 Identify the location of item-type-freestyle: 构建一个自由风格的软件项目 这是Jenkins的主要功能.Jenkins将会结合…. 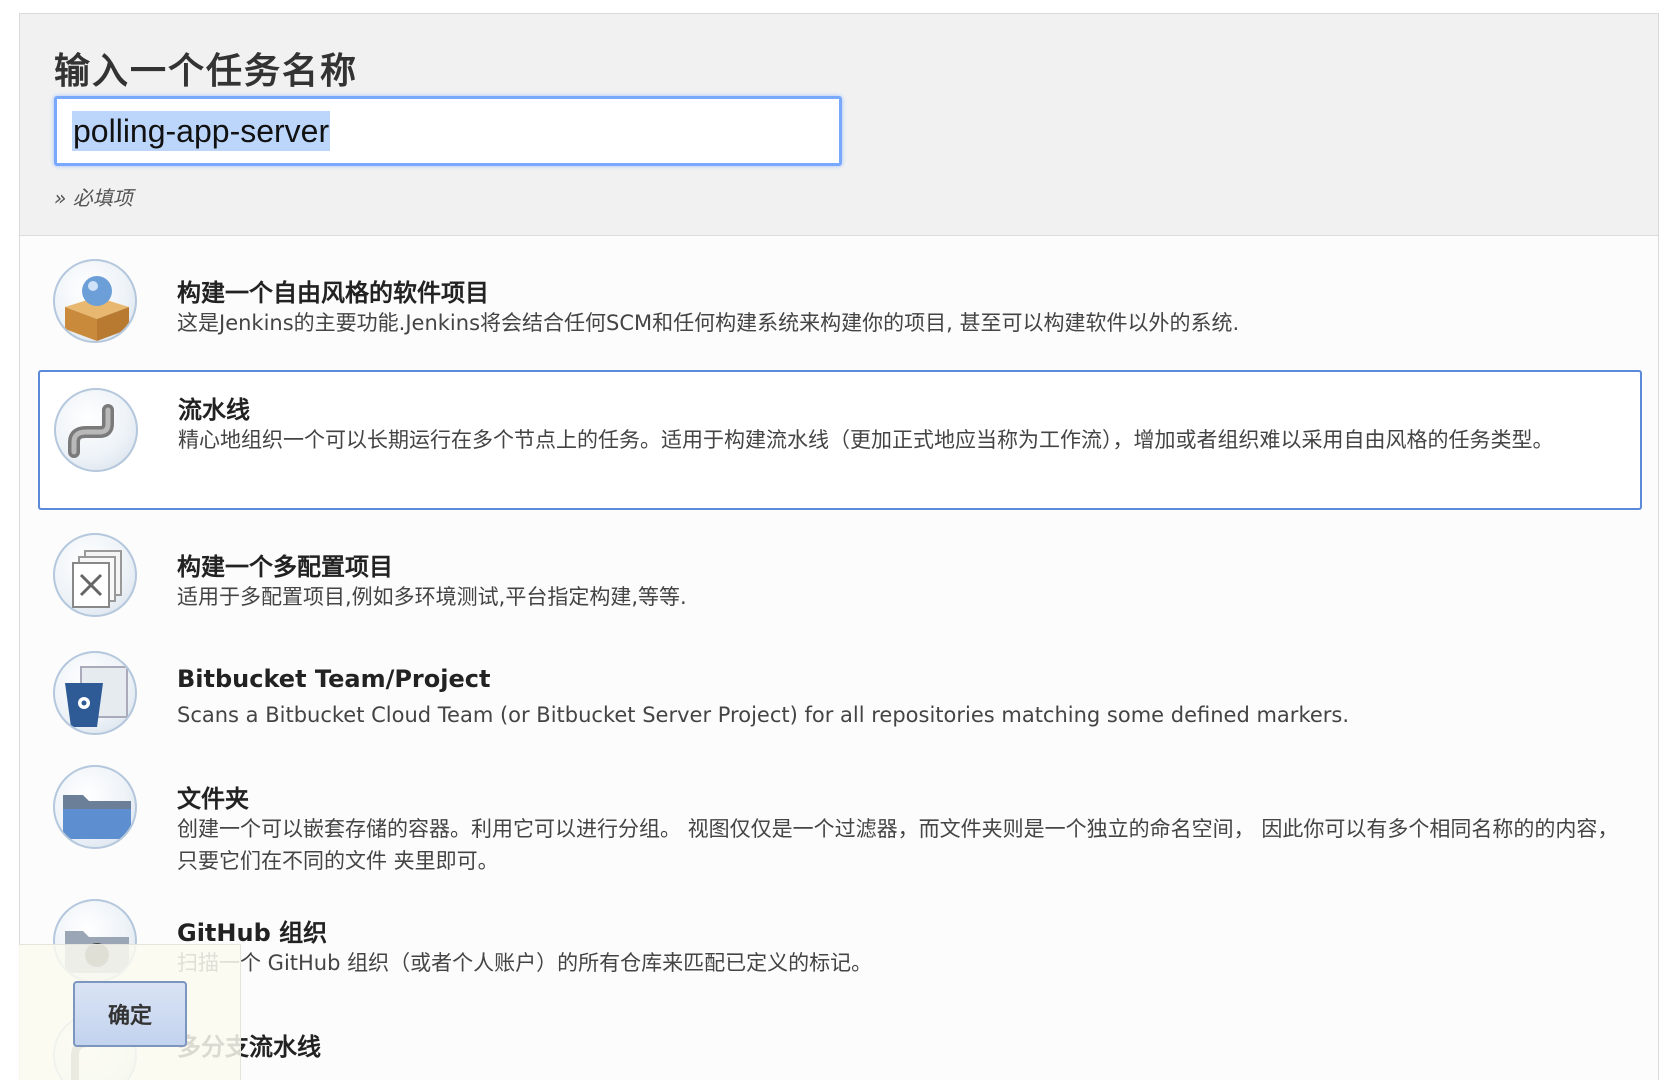
(840, 302).